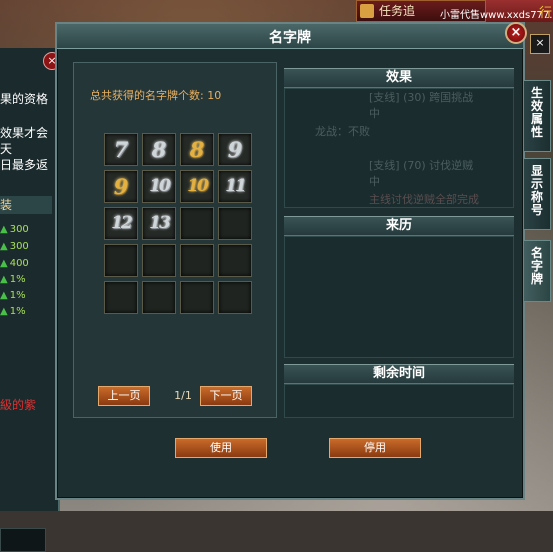  Describe the element at coordinates (540, 44) in the screenshot. I see `side-close-icon: ×` at that location.